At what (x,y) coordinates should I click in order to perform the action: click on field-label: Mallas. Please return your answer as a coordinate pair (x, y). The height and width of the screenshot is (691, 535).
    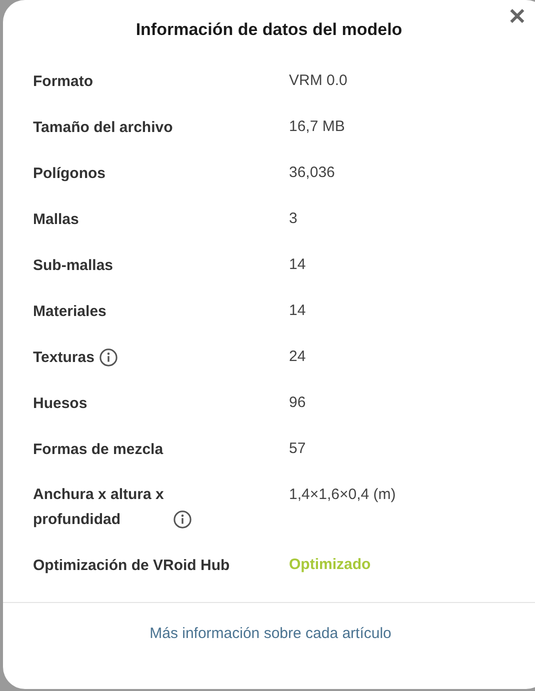
    Looking at the image, I should click on (56, 220).